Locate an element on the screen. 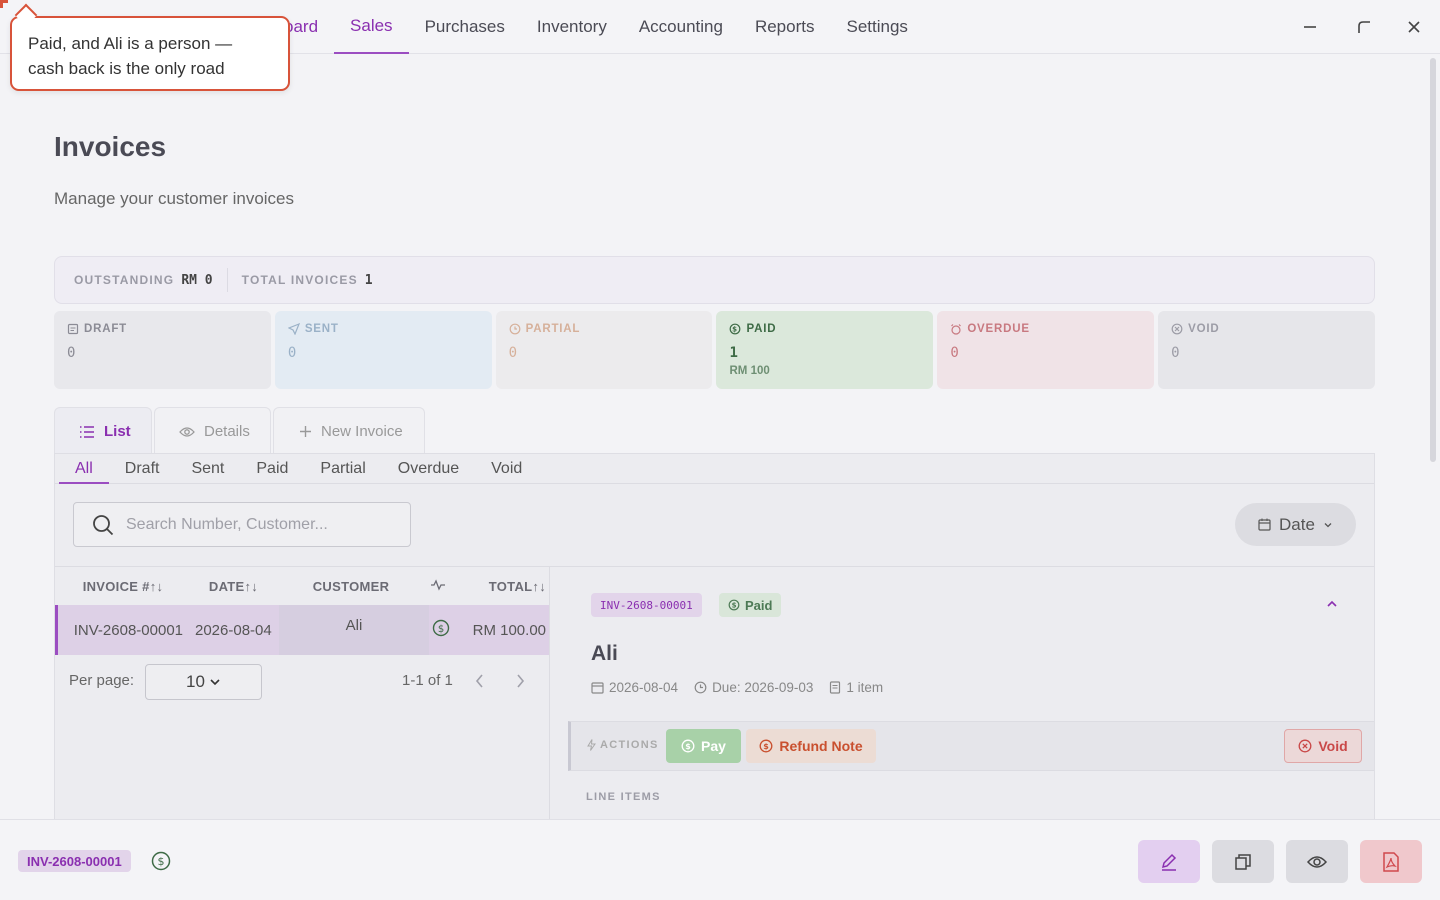  restore-icon is located at coordinates (1364, 27).